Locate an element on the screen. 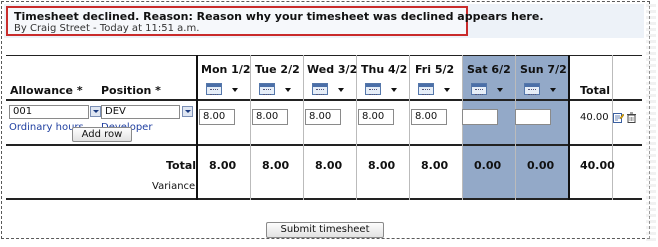 This screenshot has height=247, width=658. position-select: DEV is located at coordinates (140, 112).